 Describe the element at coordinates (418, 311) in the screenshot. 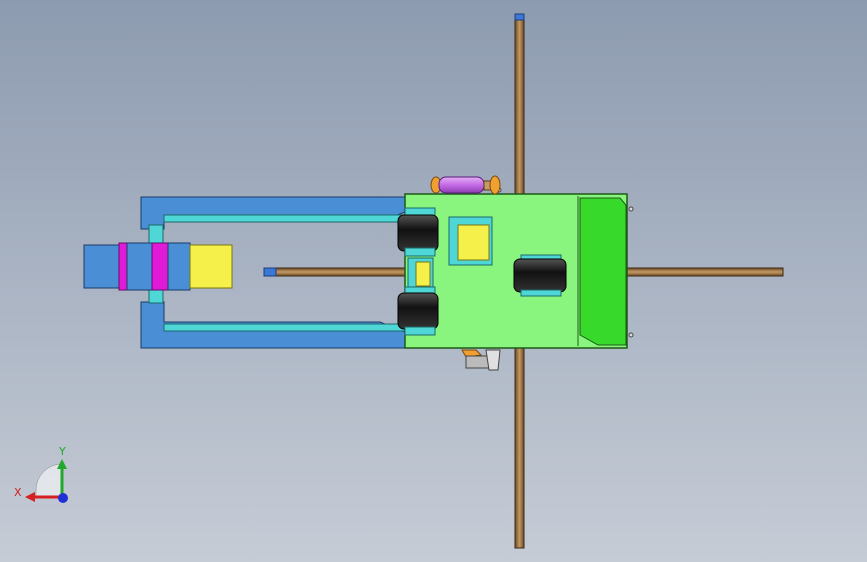

I see `front-lower-wheel` at that location.